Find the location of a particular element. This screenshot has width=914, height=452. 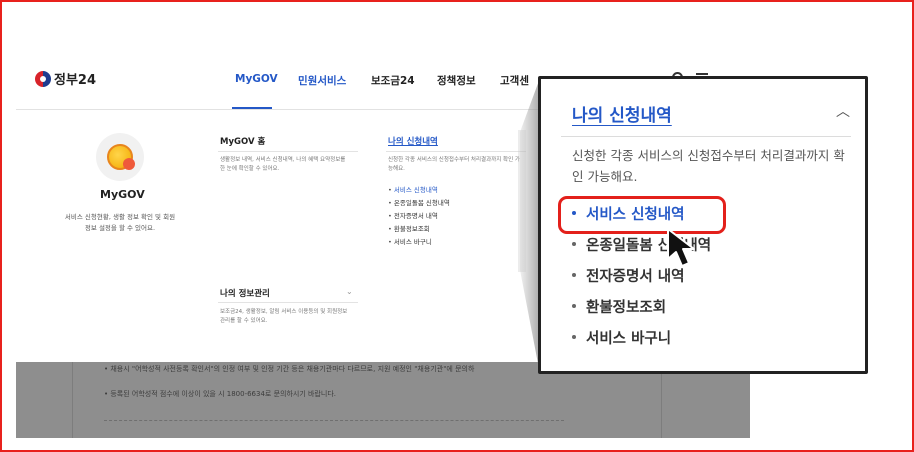

zoom-item-service-basket: 서비스 바구니 is located at coordinates (641, 342).